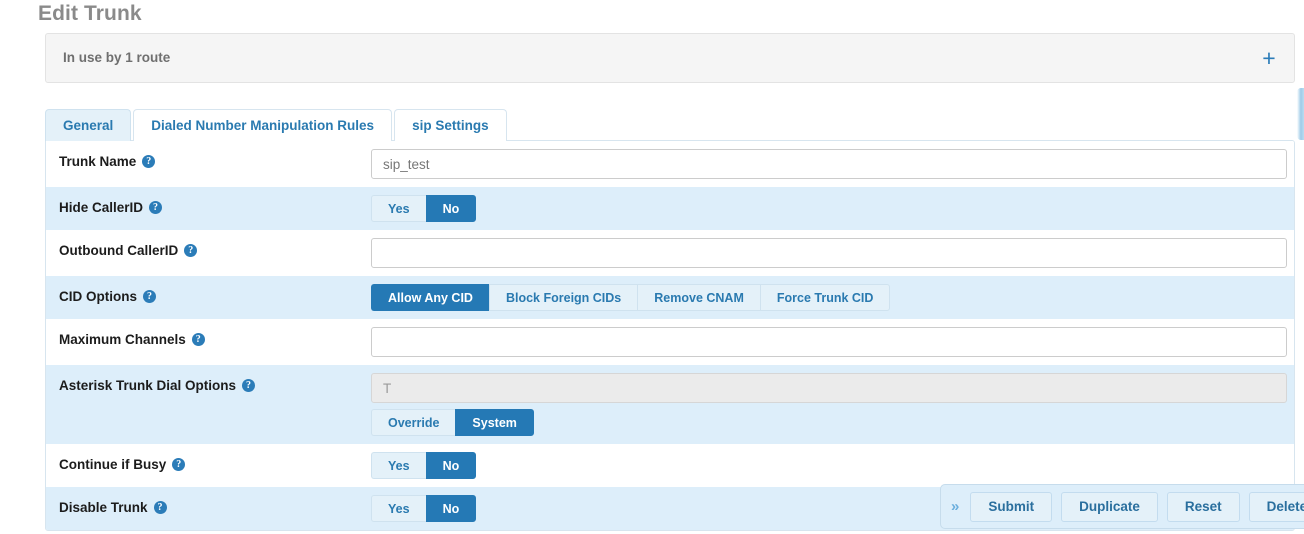 The height and width of the screenshot is (534, 1304). Describe the element at coordinates (451, 465) in the screenshot. I see `continue-if-busy-option-no: No` at that location.